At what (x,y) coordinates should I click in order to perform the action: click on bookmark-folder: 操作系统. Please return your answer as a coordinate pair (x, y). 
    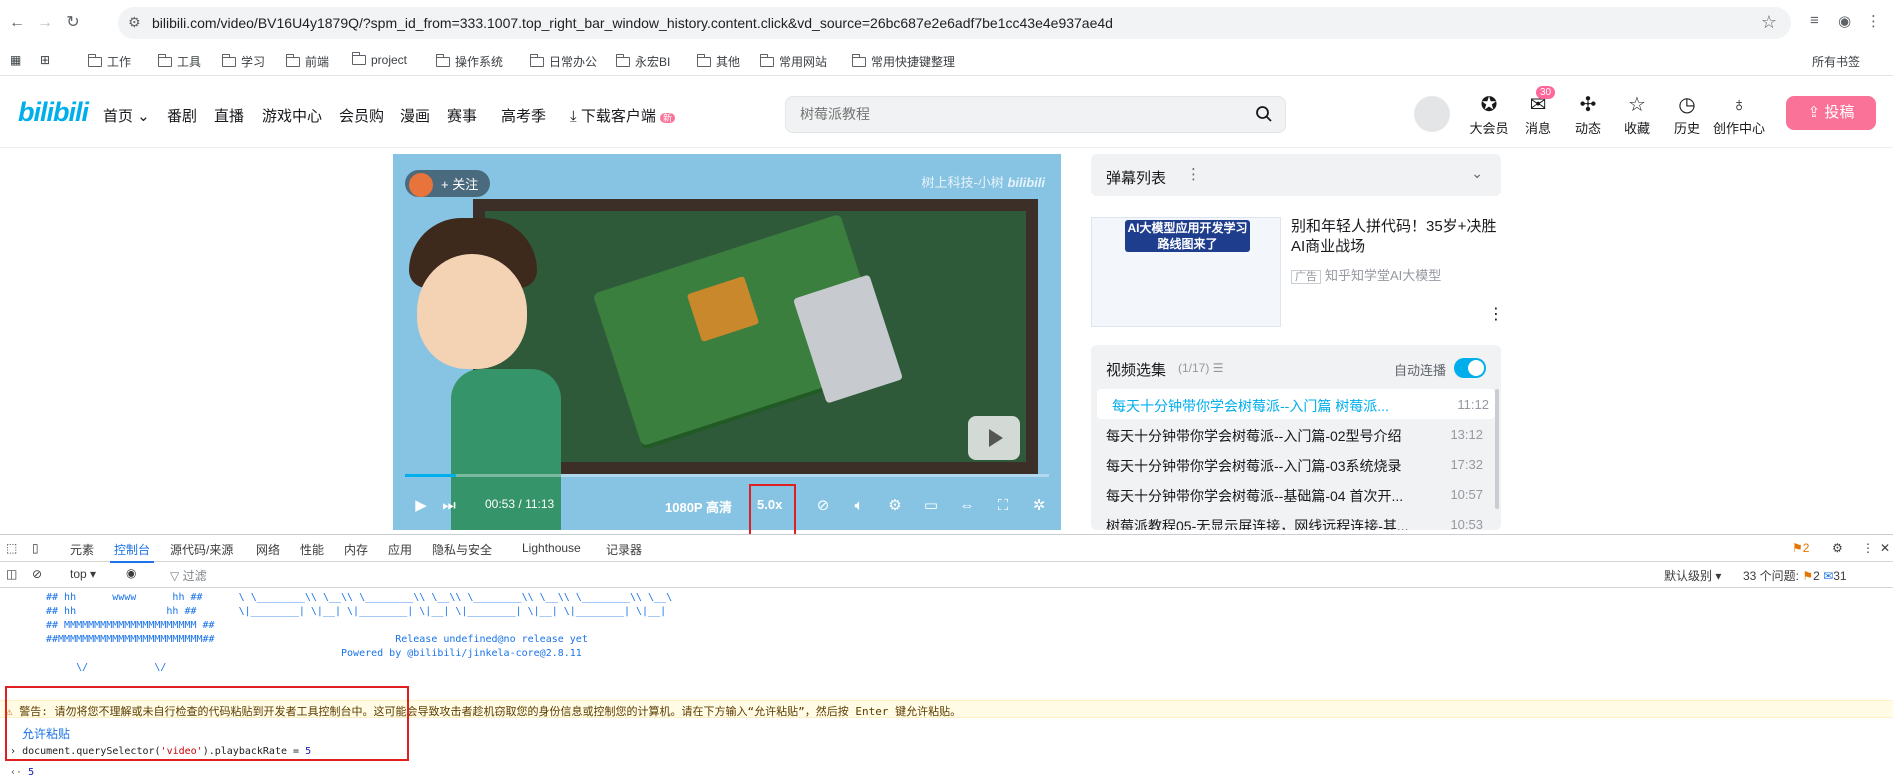
    Looking at the image, I should click on (469, 61).